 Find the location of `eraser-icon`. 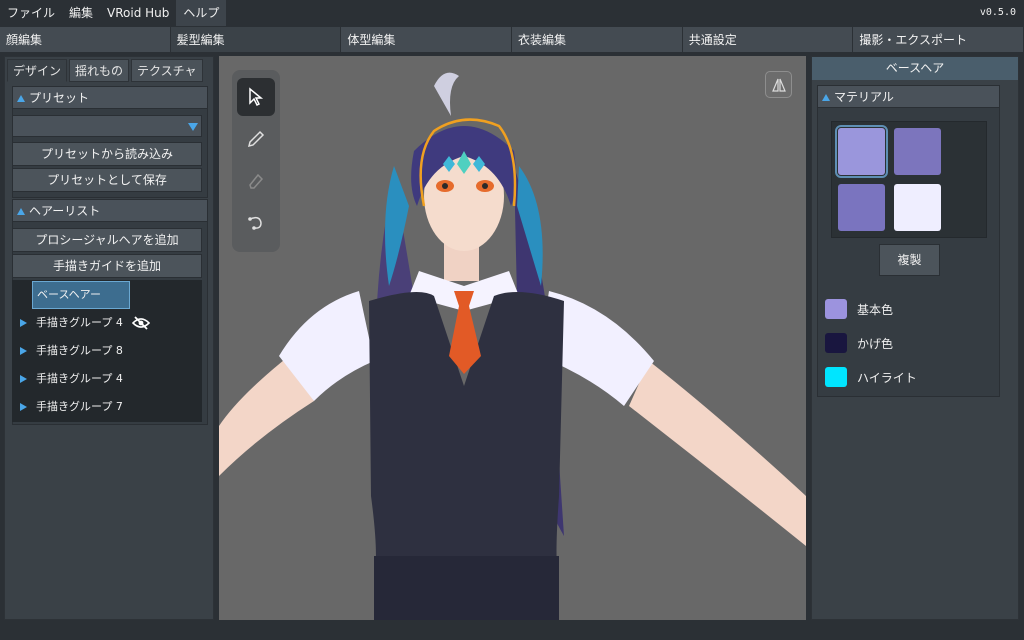

eraser-icon is located at coordinates (256, 181).